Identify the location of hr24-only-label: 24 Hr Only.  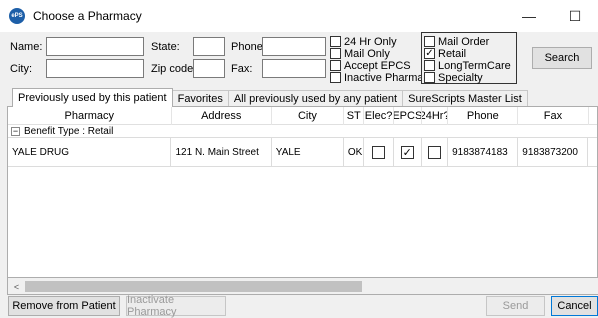
(370, 41).